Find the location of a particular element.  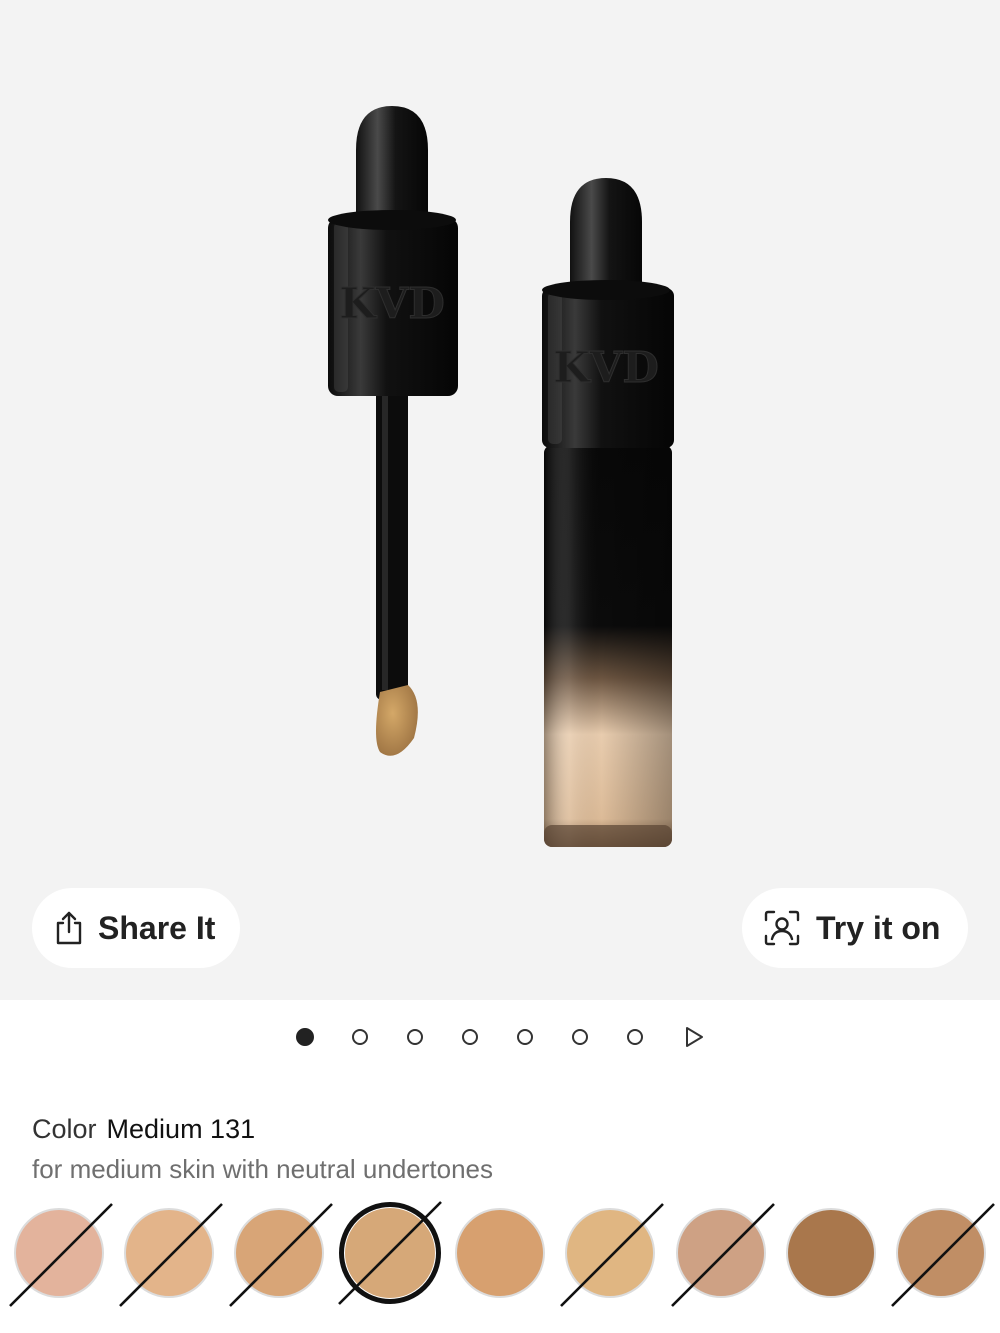

share-icon is located at coordinates (69, 928).